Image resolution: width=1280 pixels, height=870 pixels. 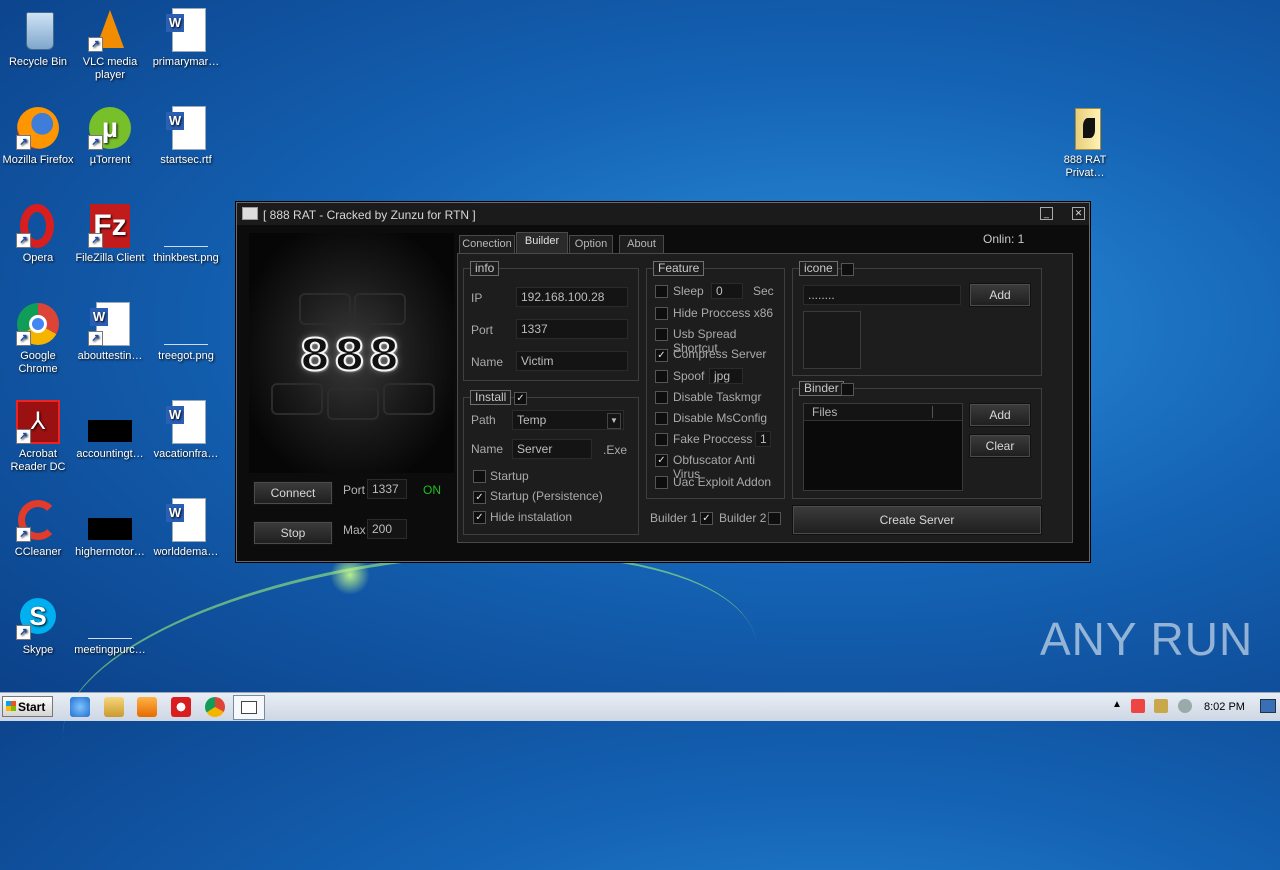 What do you see at coordinates (1268, 706) in the screenshot?
I see `show-desktop-icon` at bounding box center [1268, 706].